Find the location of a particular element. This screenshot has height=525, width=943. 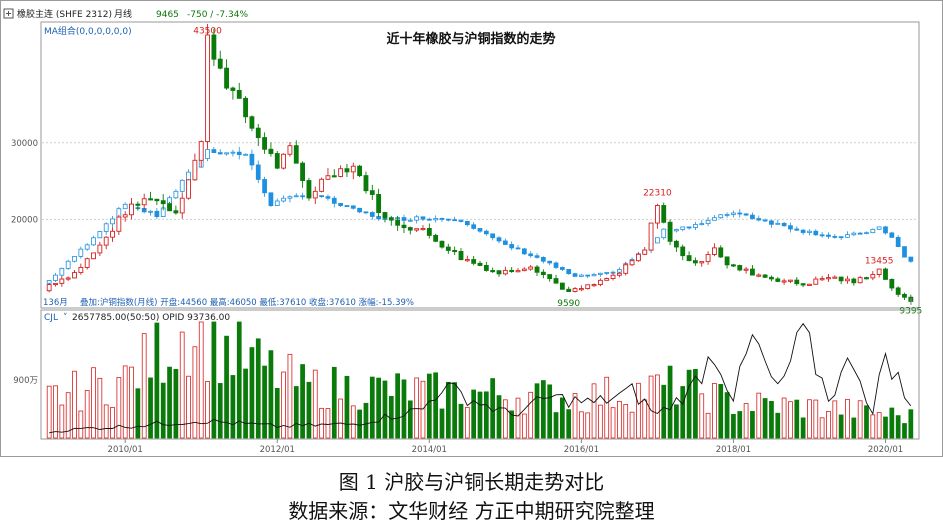

x-tick-label: 2020/01 is located at coordinates (885, 450).